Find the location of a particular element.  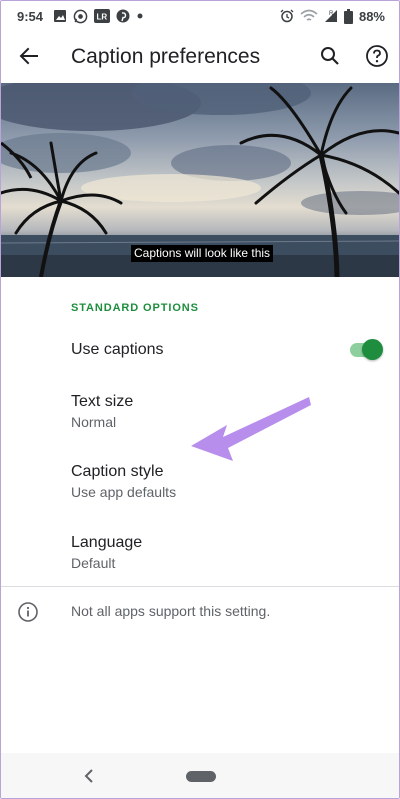

nav-back-icon is located at coordinates (89, 776).